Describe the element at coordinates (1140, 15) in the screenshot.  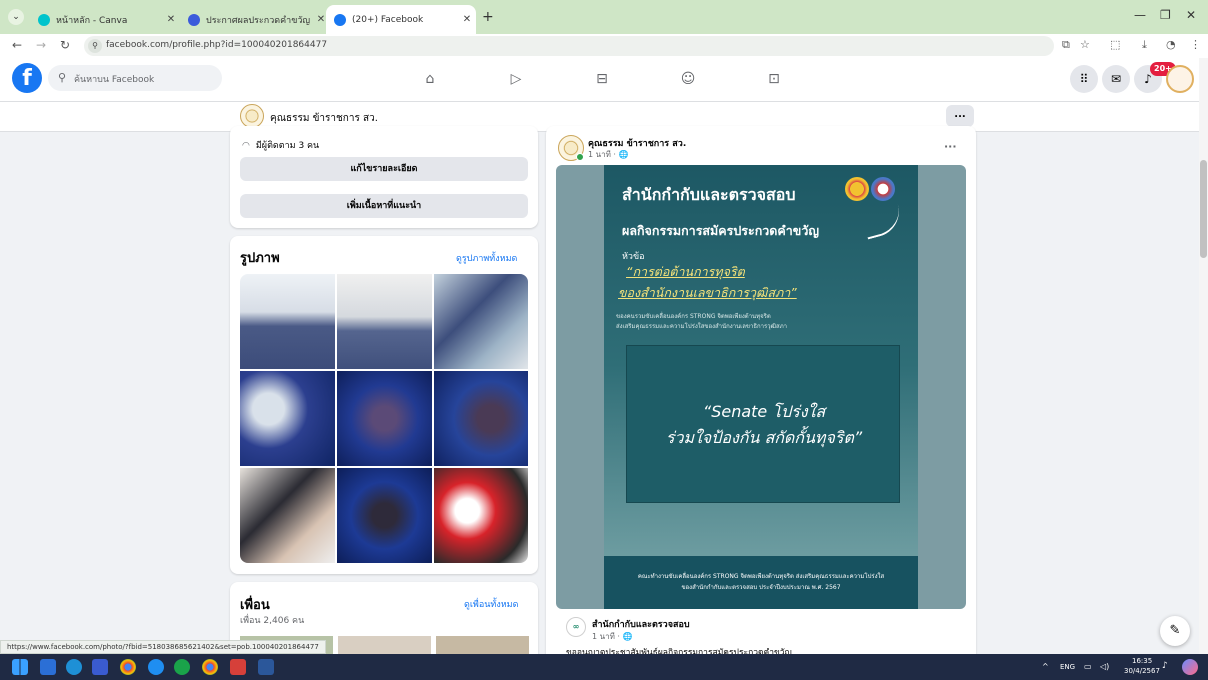
I see `minimize-icon: —` at that location.